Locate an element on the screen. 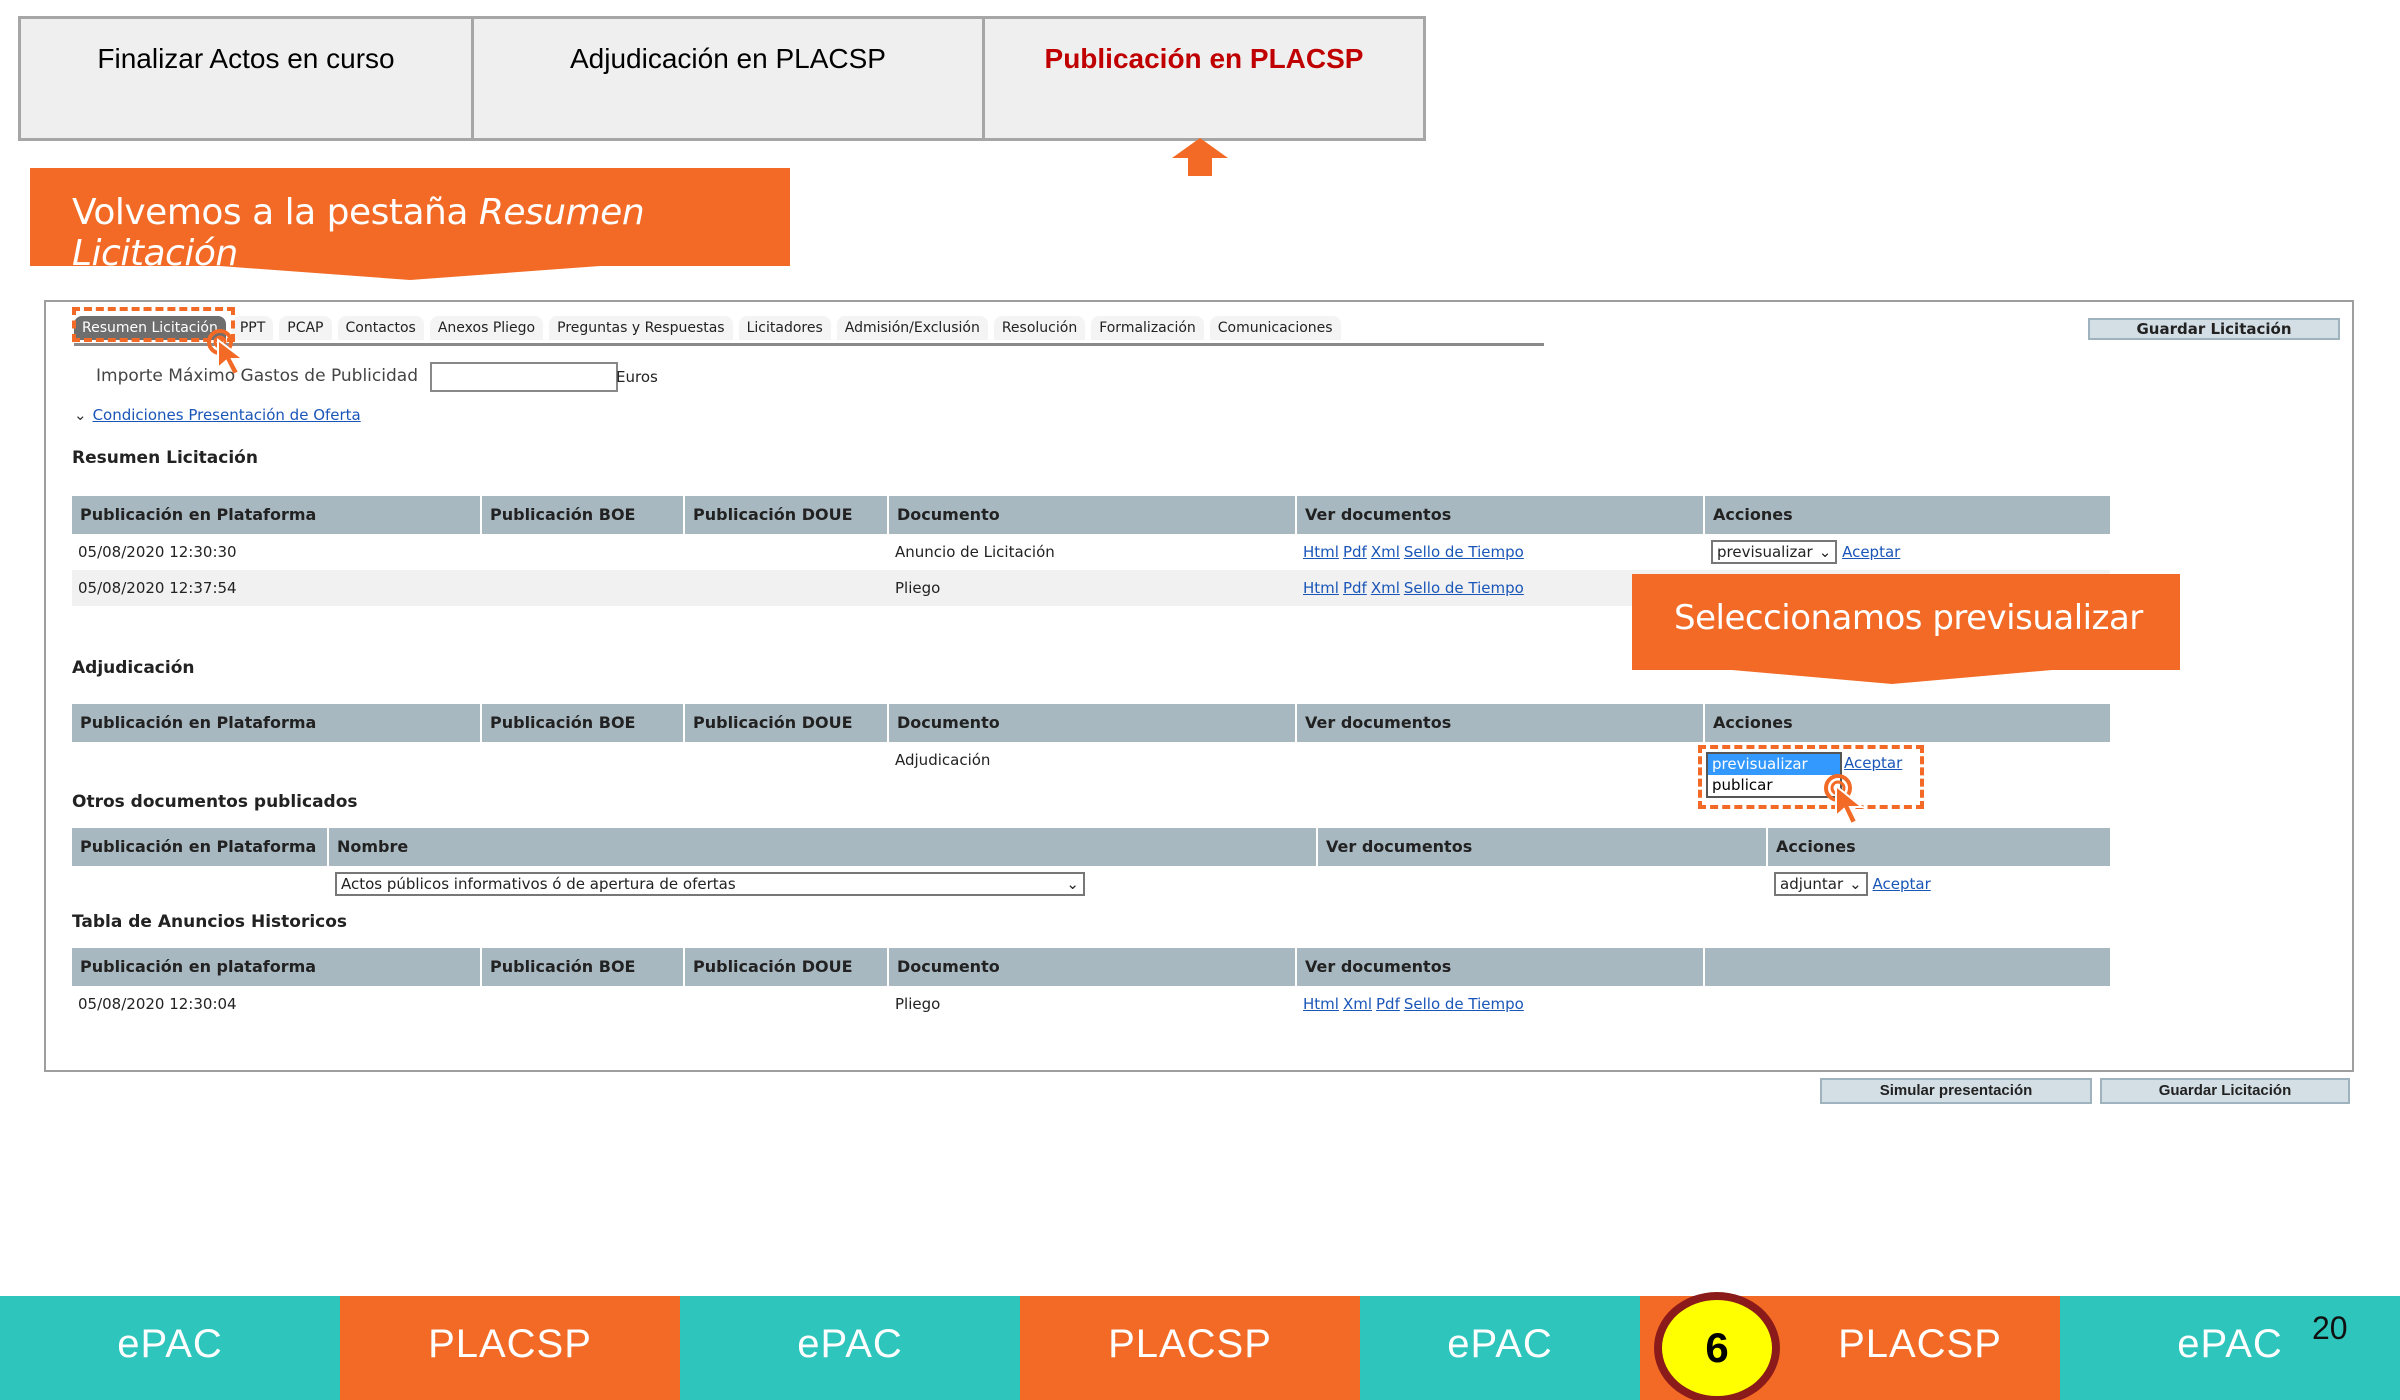 Image resolution: width=2400 pixels, height=1400 pixels. callout-seleccionamos-text: Seleccionamos previsualizar is located at coordinates (1908, 618).